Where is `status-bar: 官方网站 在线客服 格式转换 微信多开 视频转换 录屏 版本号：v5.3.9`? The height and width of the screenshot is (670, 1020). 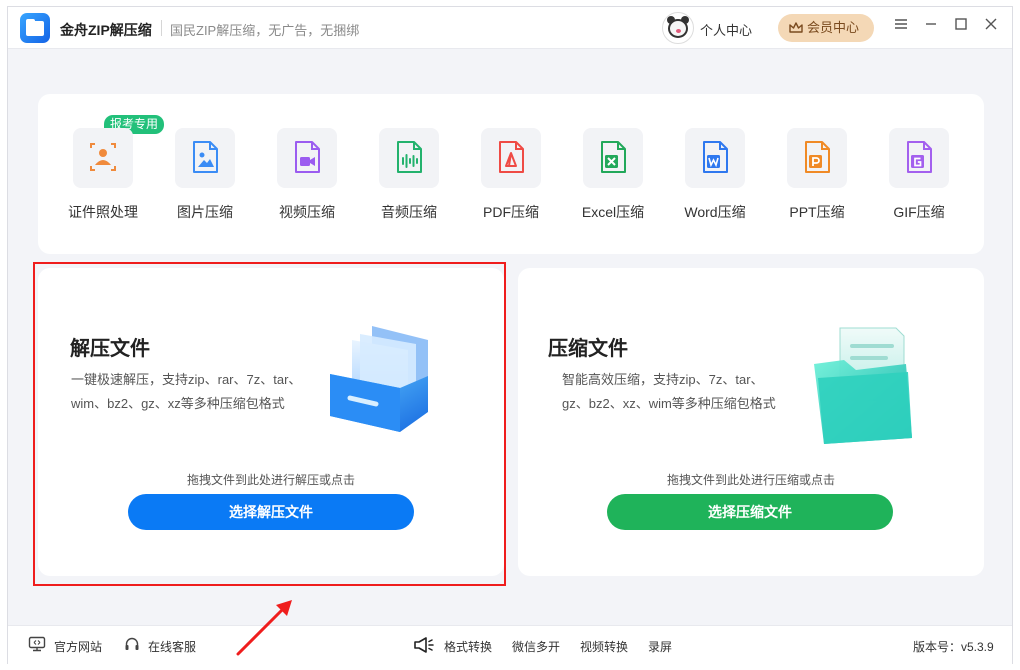 status-bar: 官方网站 在线客服 格式转换 微信多开 视频转换 录屏 版本号：v5.3.9 is located at coordinates (510, 645).